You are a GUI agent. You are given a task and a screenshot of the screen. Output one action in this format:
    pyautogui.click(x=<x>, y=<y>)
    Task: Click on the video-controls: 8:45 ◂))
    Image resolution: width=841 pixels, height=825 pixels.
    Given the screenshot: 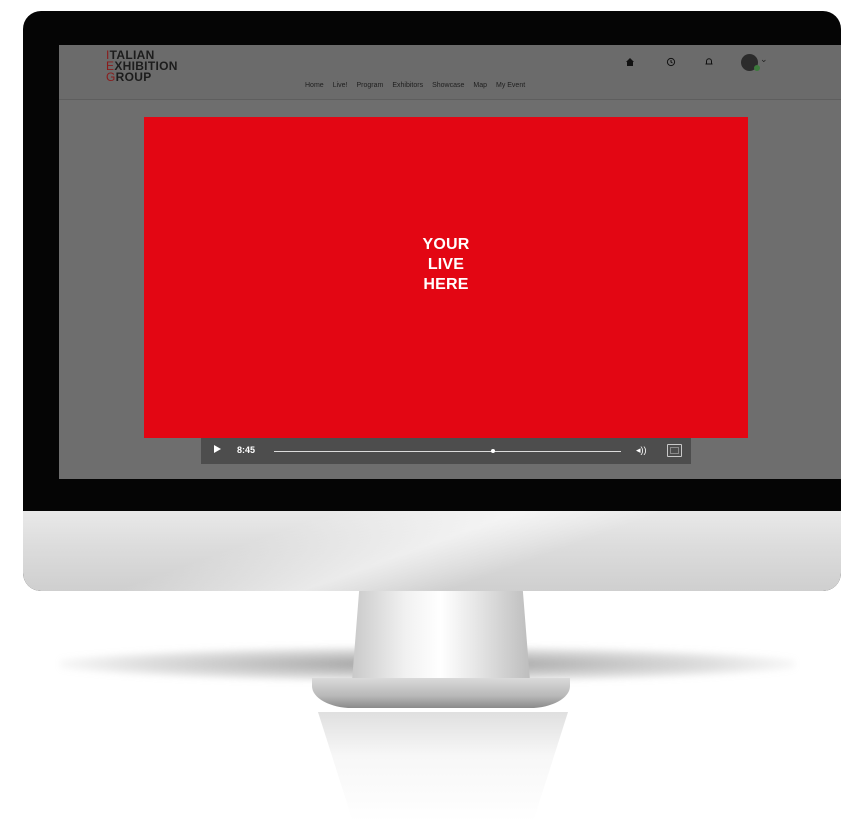 What is the action you would take?
    pyautogui.click(x=446, y=451)
    